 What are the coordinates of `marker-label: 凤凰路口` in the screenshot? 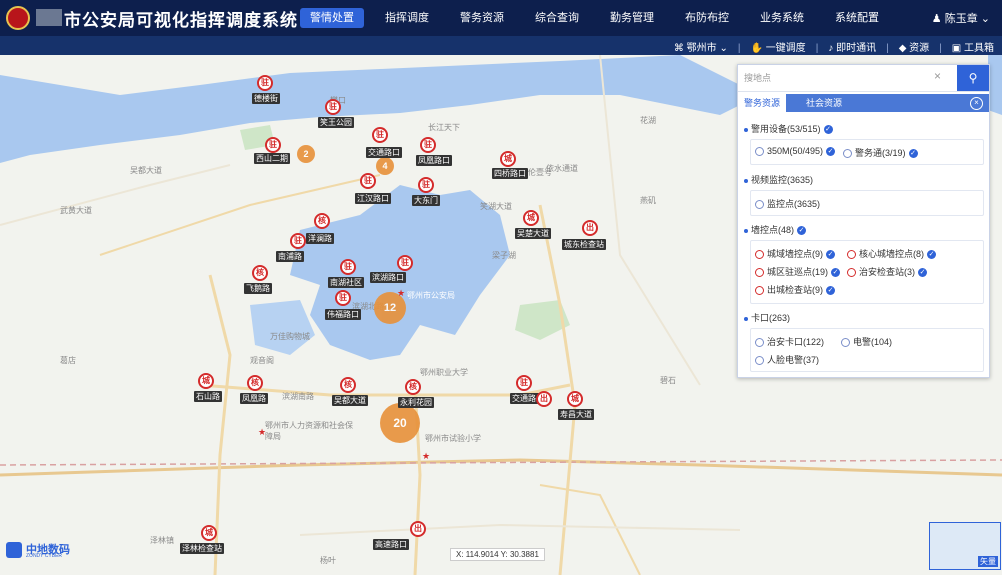 It's located at (434, 160).